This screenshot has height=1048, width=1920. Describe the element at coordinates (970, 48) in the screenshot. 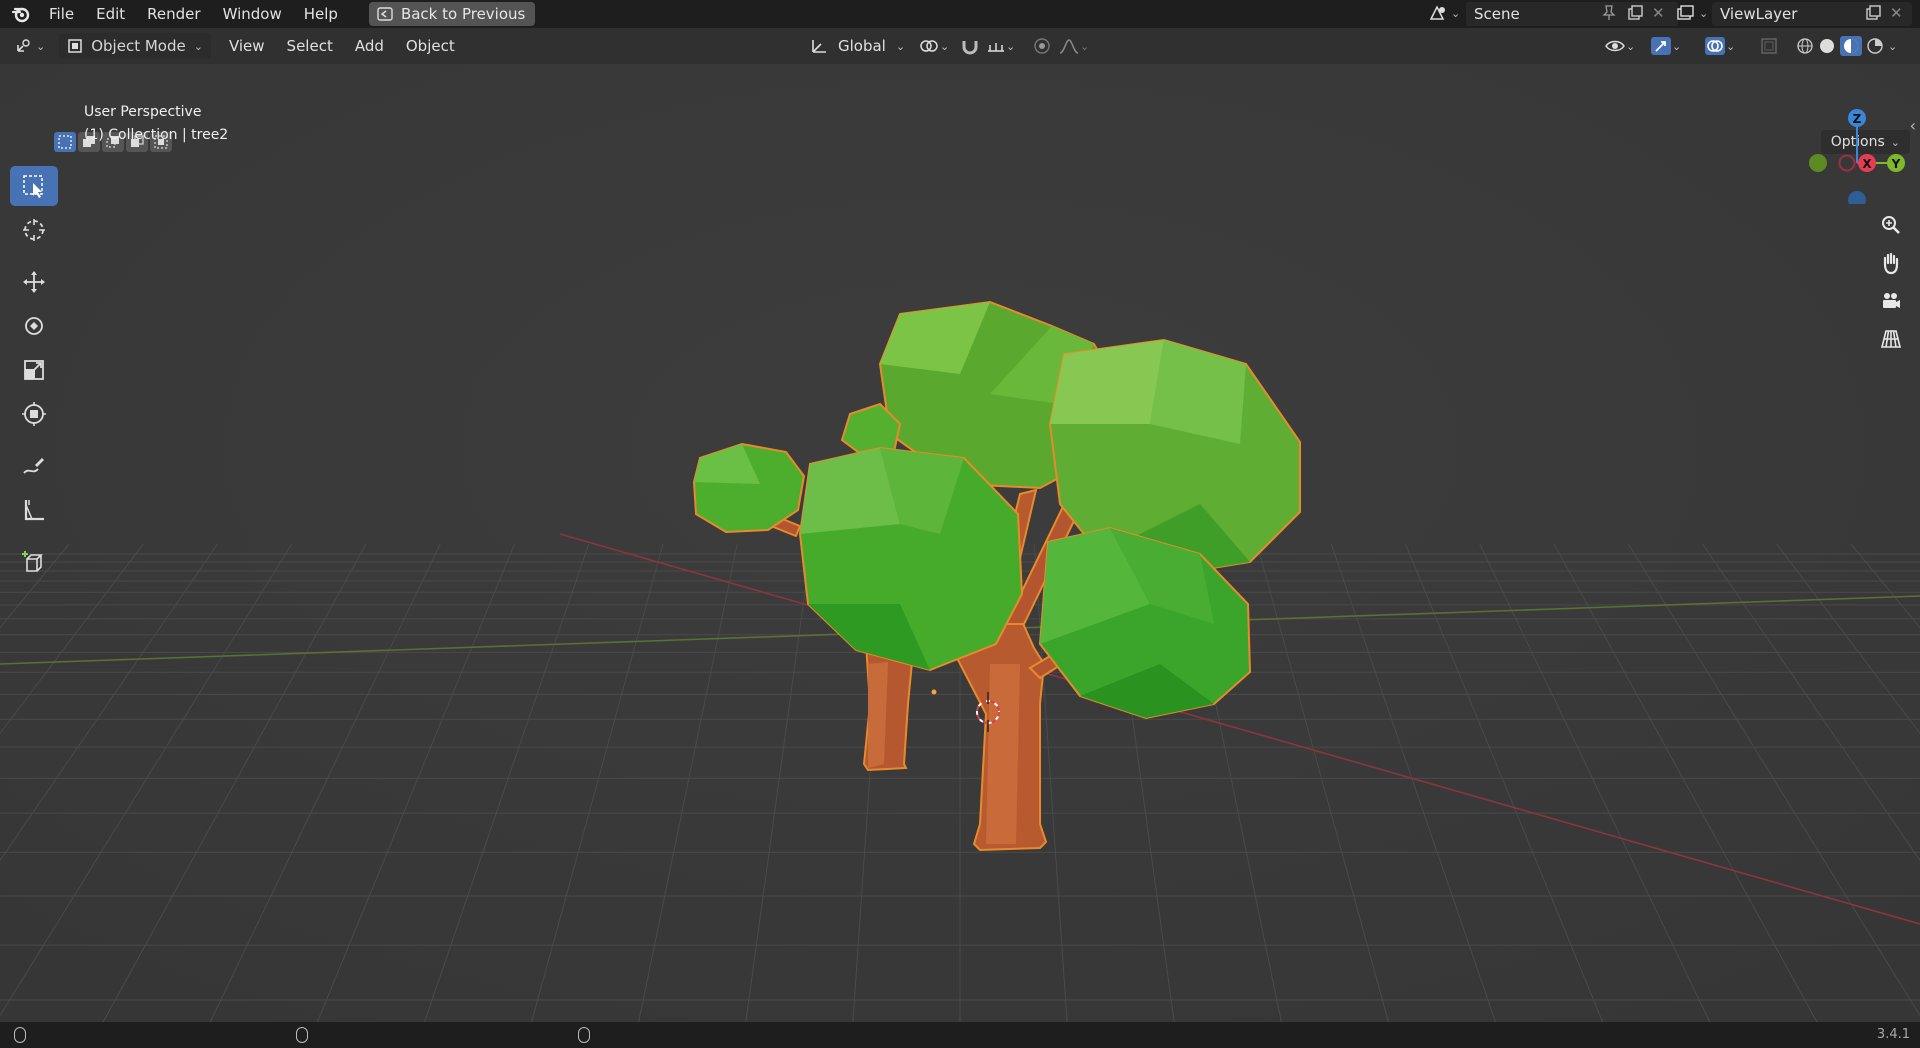

I see `magnet-icon` at that location.